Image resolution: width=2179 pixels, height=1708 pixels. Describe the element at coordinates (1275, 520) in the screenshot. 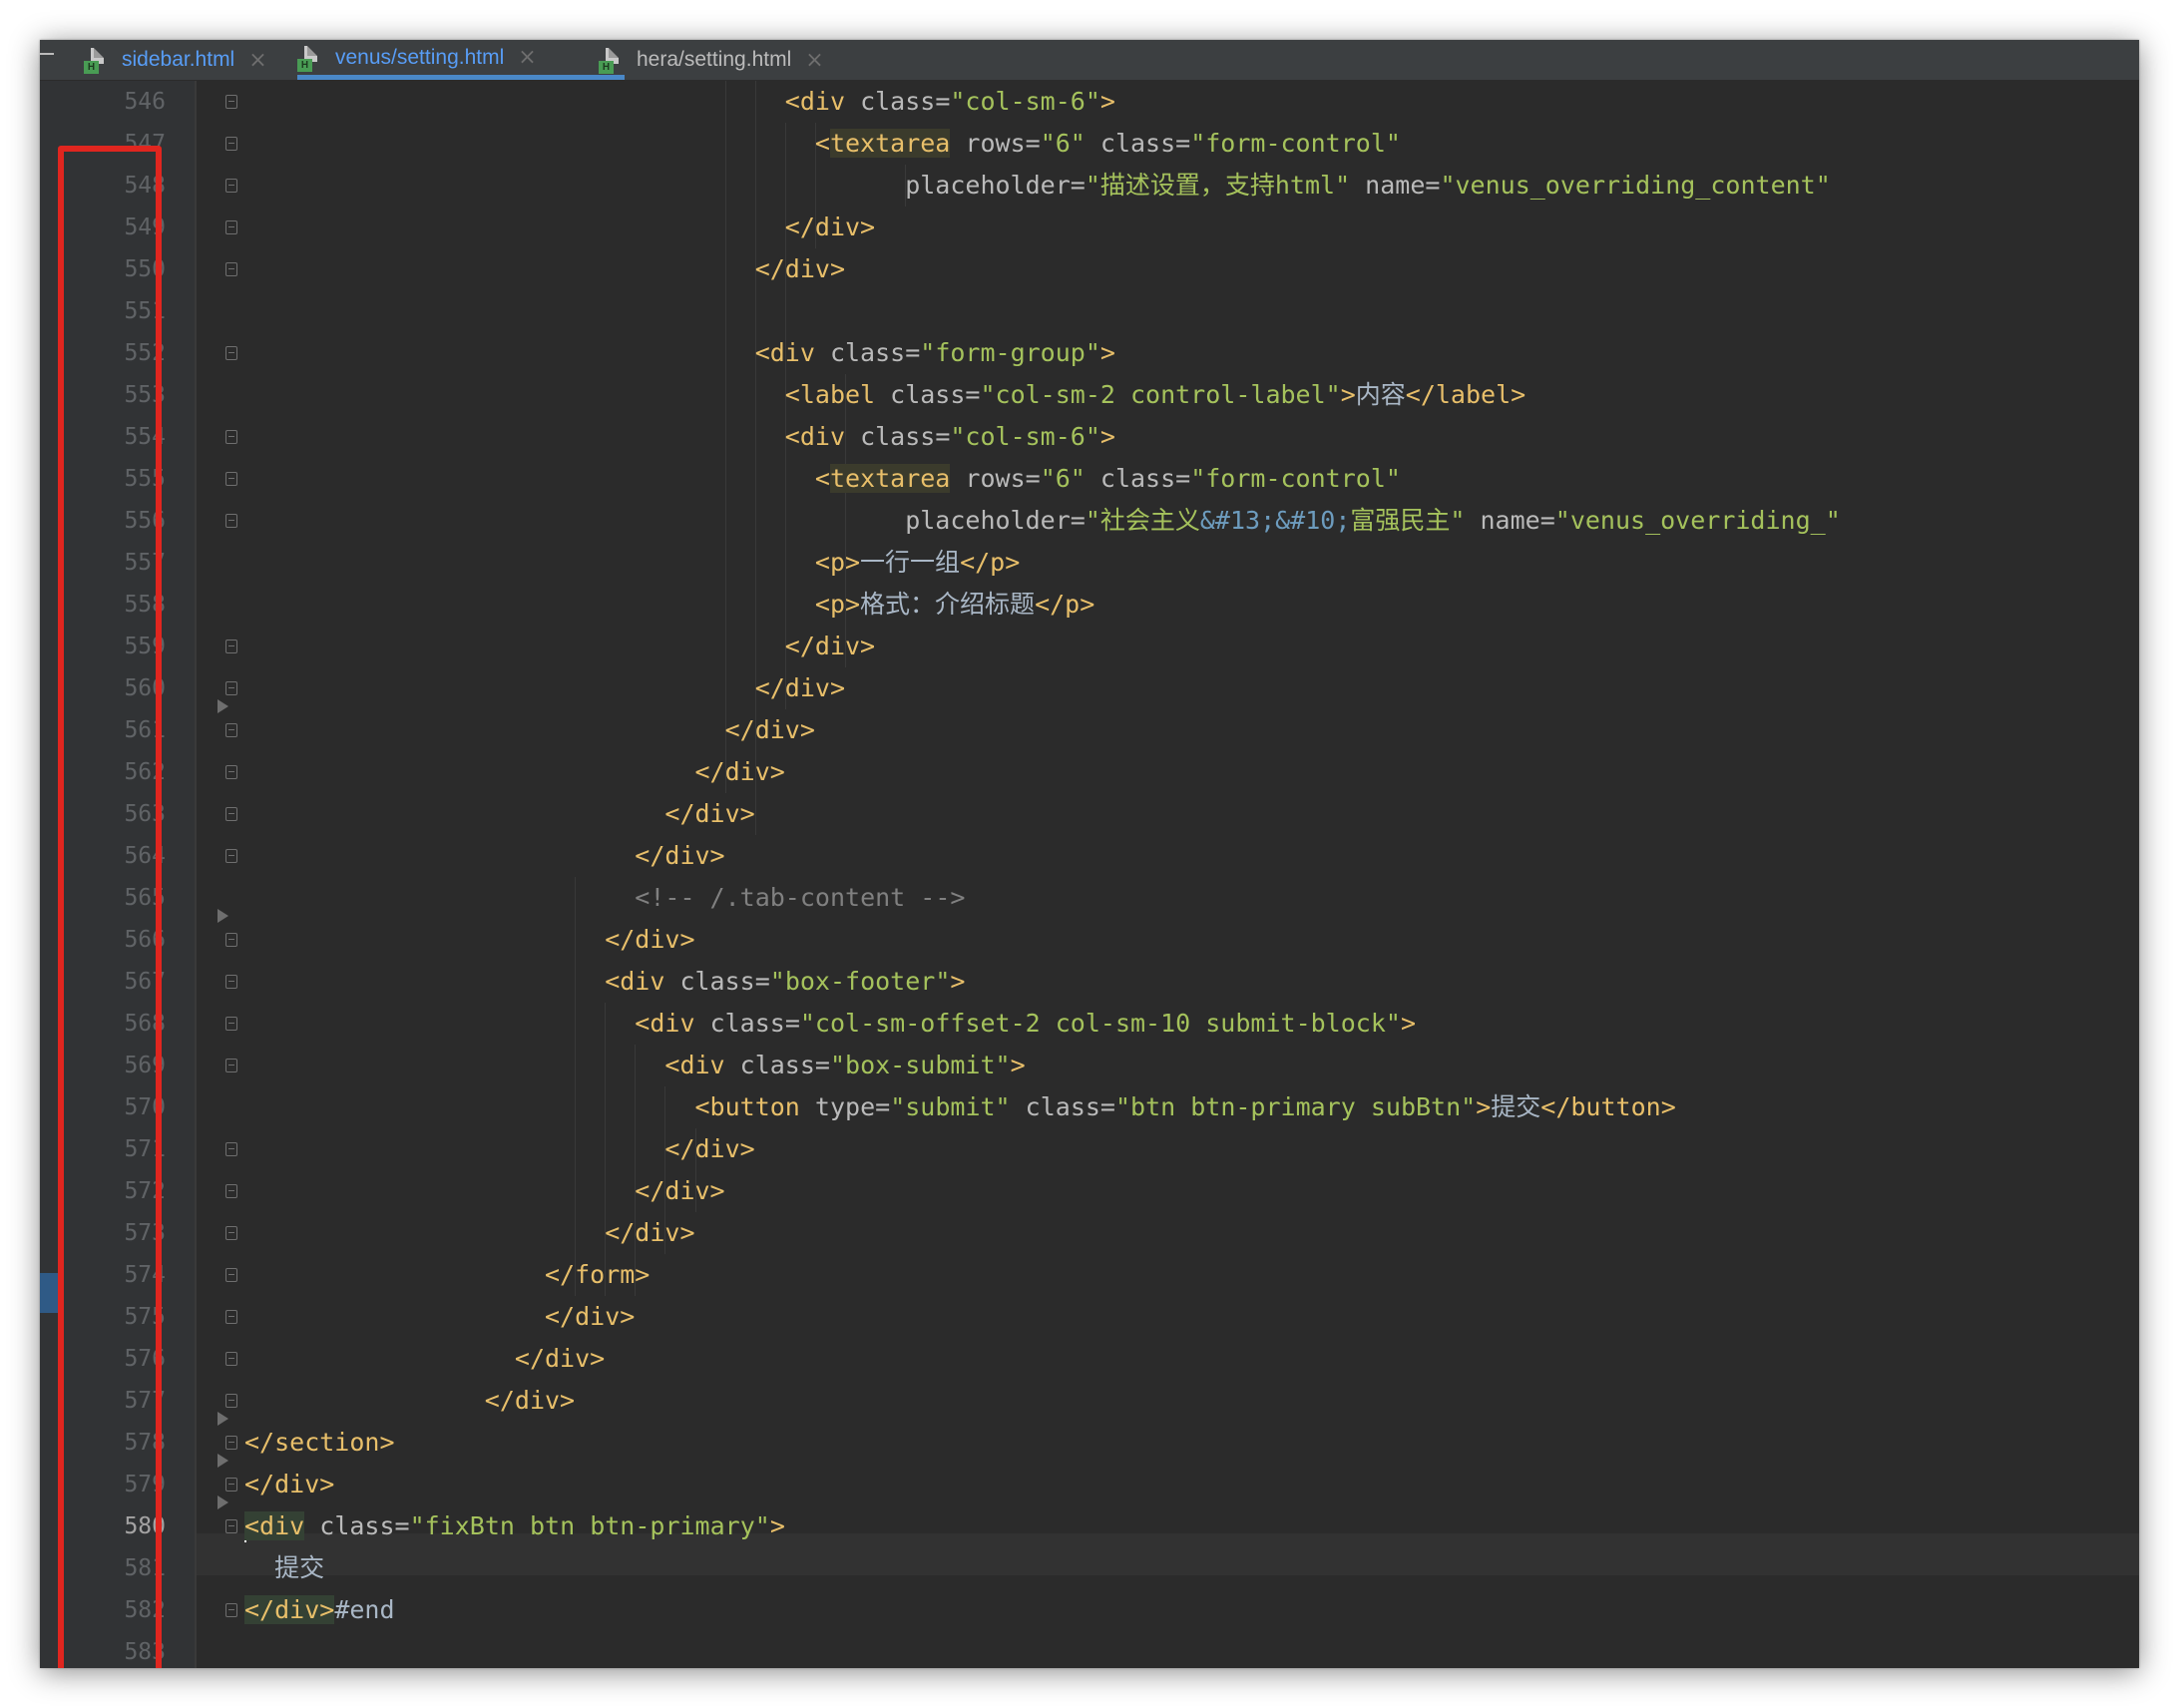

I see `code-token: &#13;&#10;` at that location.